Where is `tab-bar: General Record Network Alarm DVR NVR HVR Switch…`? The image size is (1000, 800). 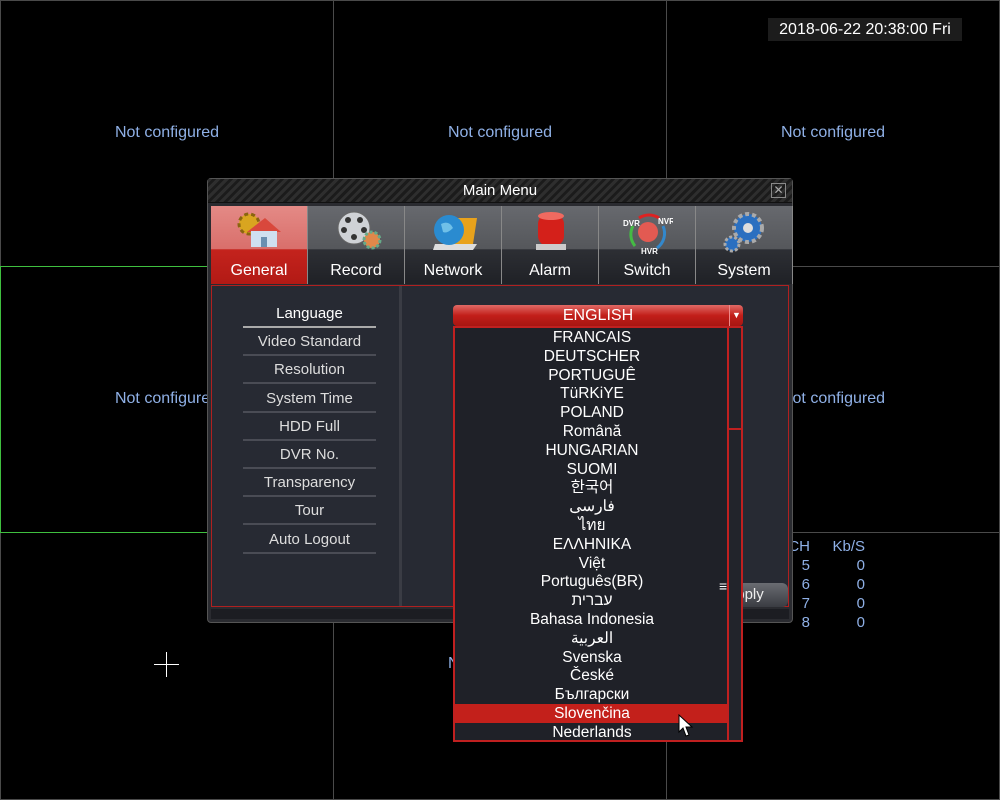 tab-bar: General Record Network Alarm DVR NVR HVR Switch… is located at coordinates (502, 245).